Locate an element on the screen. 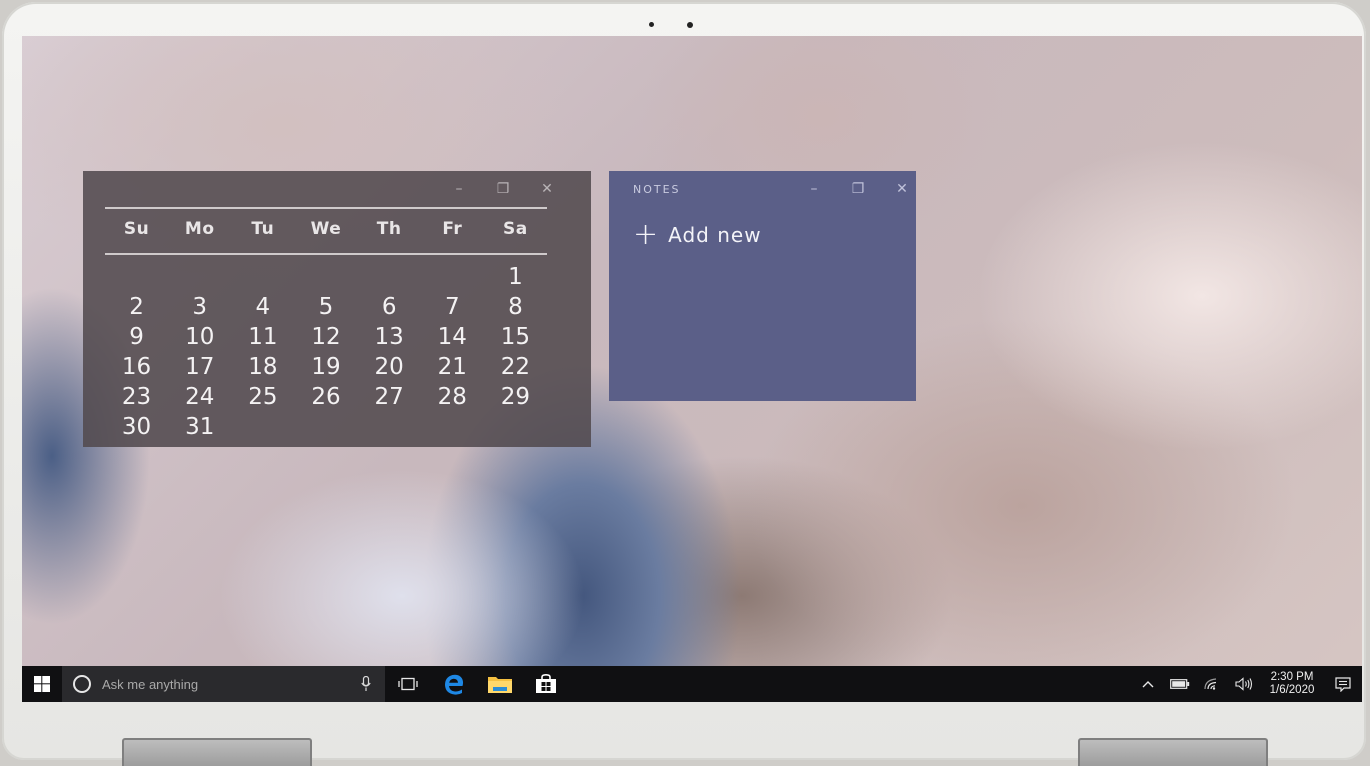 This screenshot has height=766, width=1370. calendar-day: 3 is located at coordinates (199, 307).